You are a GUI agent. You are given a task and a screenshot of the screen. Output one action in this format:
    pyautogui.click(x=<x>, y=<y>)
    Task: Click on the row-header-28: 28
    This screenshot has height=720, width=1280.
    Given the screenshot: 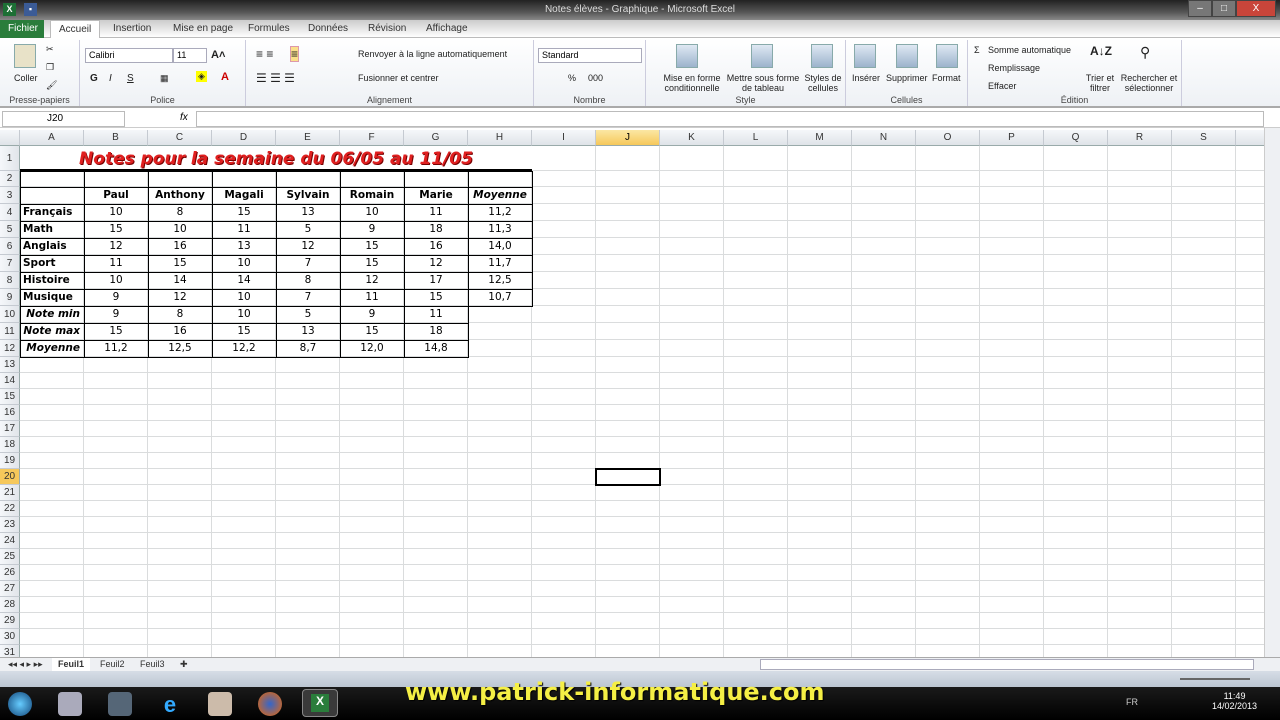 What is the action you would take?
    pyautogui.click(x=10, y=605)
    